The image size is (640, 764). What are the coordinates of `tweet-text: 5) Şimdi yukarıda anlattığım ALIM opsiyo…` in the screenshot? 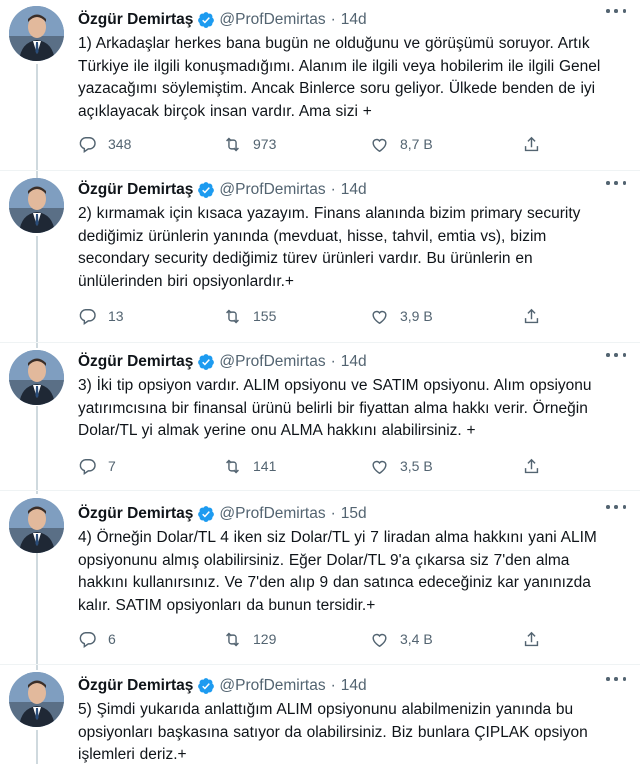 It's located at (351, 731).